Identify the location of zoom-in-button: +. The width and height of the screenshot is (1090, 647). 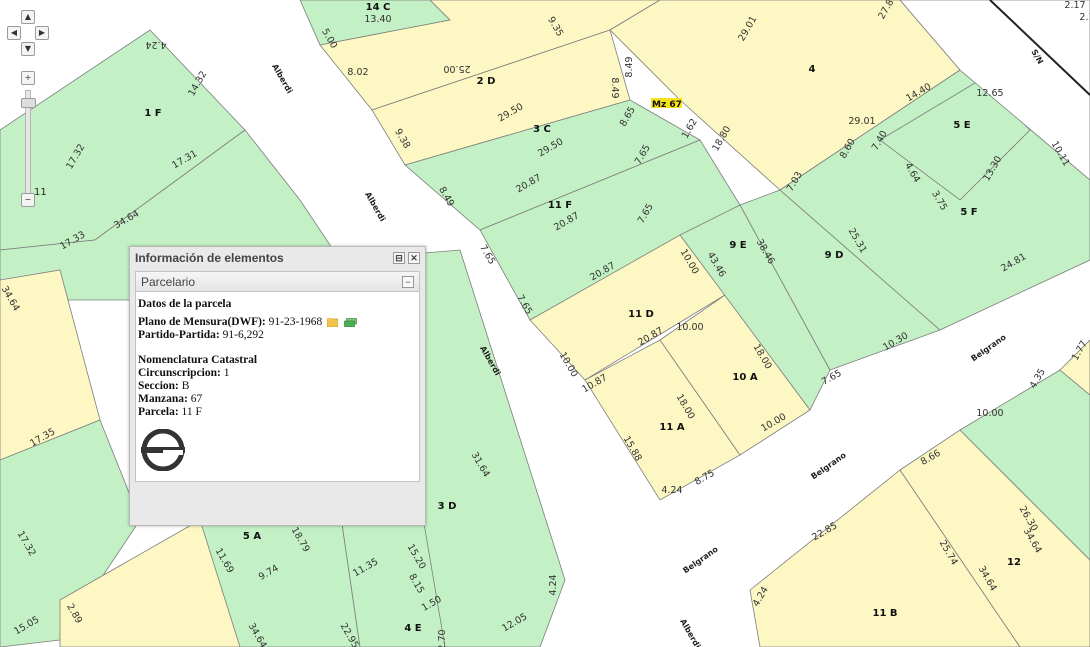
(28, 78).